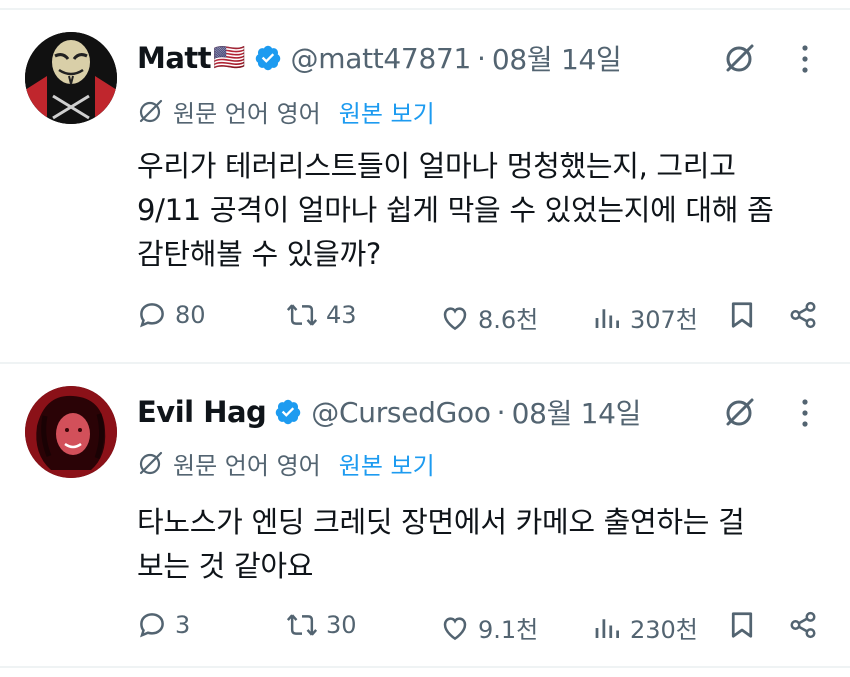 The height and width of the screenshot is (677, 850). I want to click on retweet-button: 30, so click(321, 625).